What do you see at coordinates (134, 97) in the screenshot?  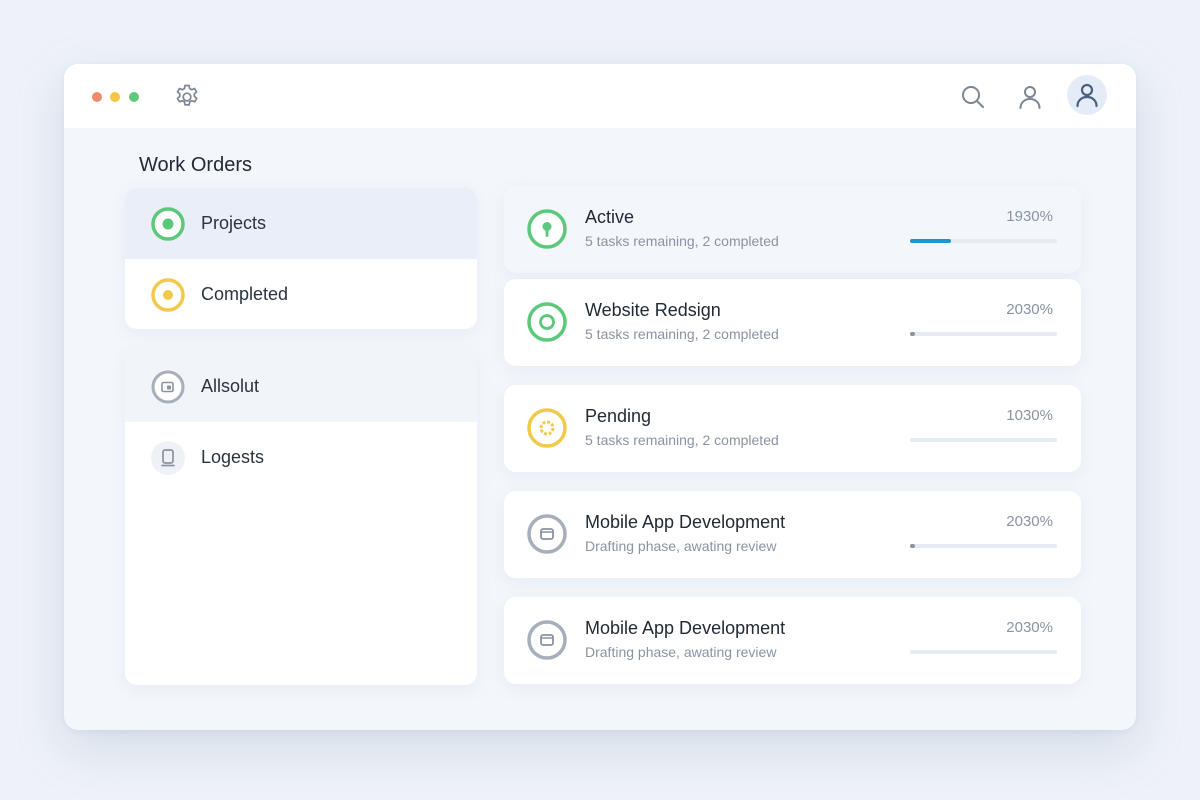 I see `maximize-window-dot` at bounding box center [134, 97].